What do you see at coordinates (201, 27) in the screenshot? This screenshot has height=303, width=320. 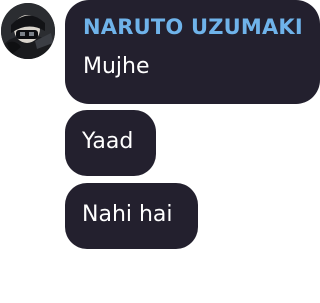 I see `sender-name: NARUTO UZUMAKI` at bounding box center [201, 27].